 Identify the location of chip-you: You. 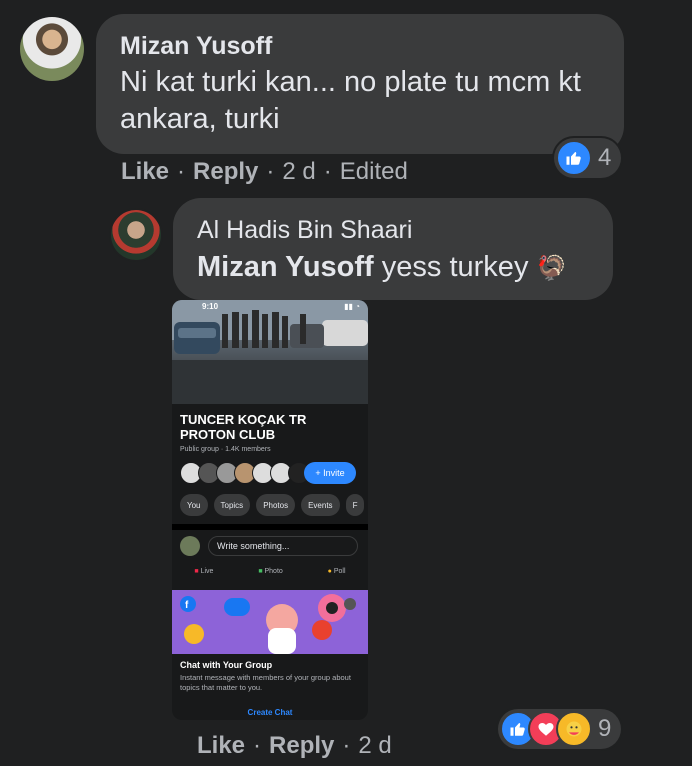
(194, 505).